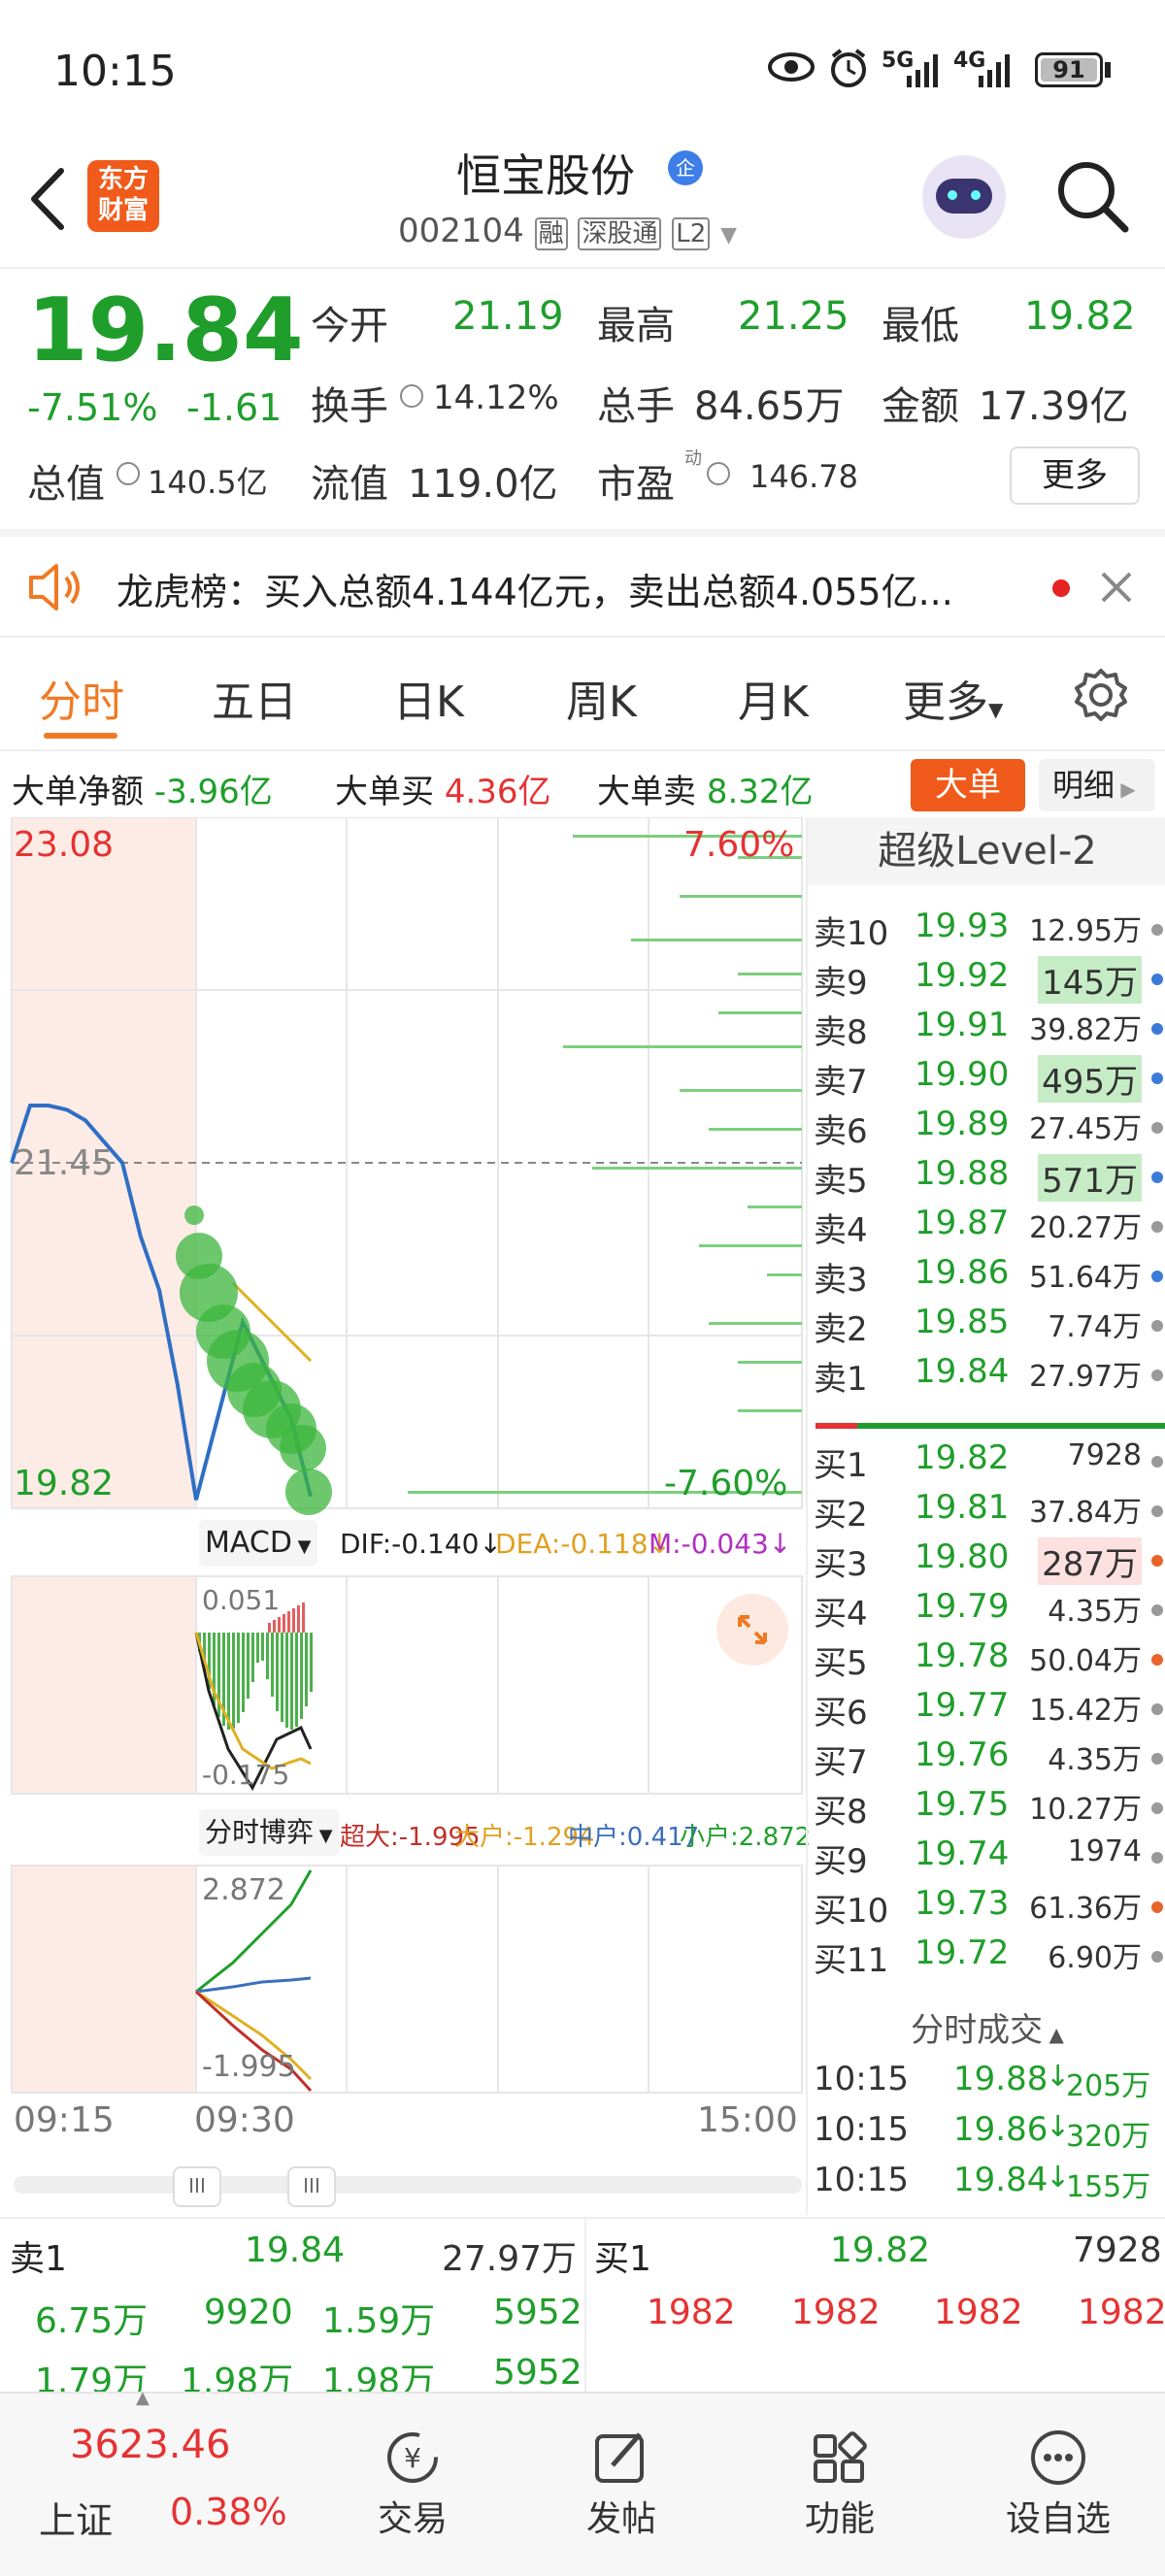 This screenshot has width=1165, height=2576. I want to click on macd-selector: MACD ▼, so click(258, 1543).